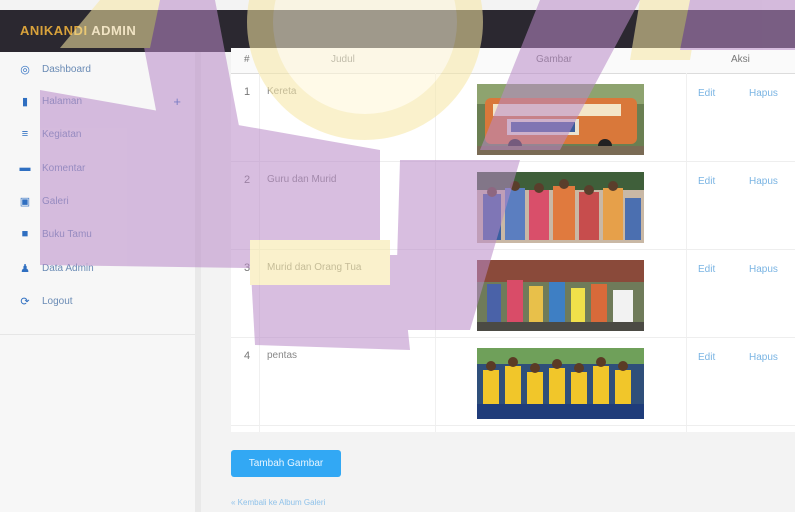 This screenshot has height=512, width=795. What do you see at coordinates (554, 59) in the screenshot?
I see `header-image: Gambar` at bounding box center [554, 59].